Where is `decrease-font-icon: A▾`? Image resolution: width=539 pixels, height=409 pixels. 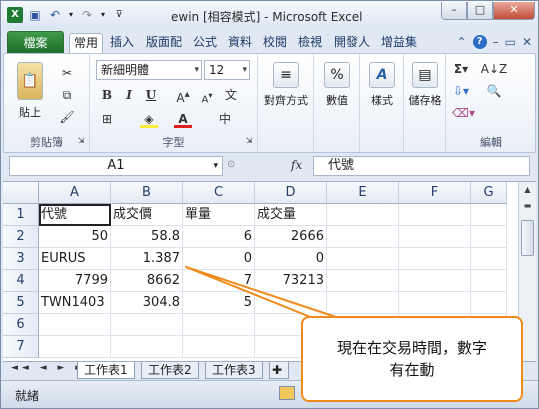
decrease-font-icon: A▾ is located at coordinates (207, 95).